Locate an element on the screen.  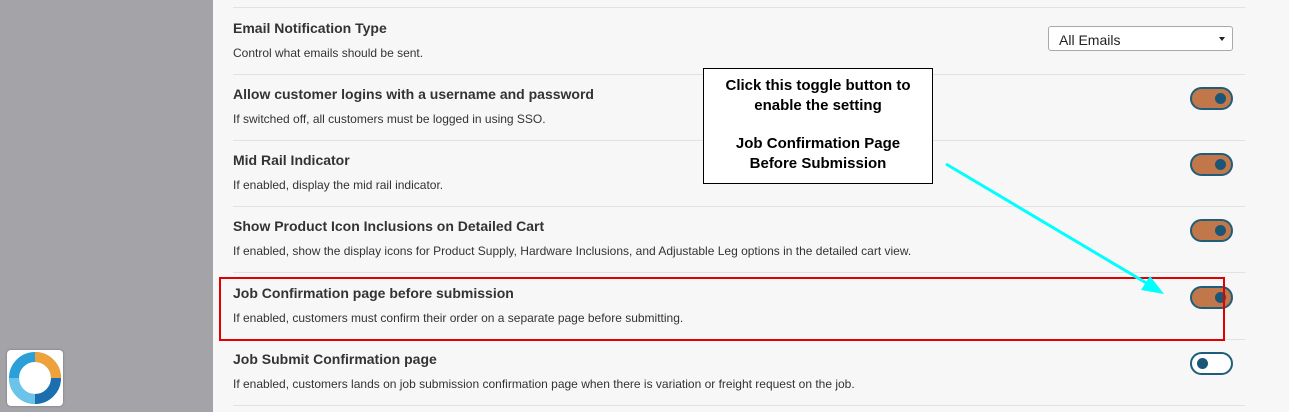
callout-line: enable the setting is located at coordinates (818, 105).